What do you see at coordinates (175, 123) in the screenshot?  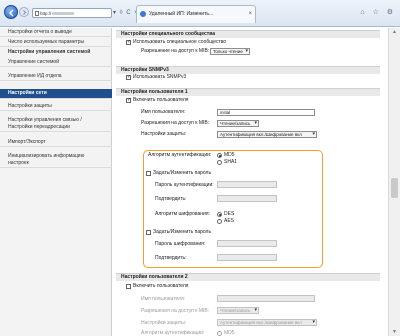 I see `user1-mib-label: Разрешения на доступ к MIB:` at bounding box center [175, 123].